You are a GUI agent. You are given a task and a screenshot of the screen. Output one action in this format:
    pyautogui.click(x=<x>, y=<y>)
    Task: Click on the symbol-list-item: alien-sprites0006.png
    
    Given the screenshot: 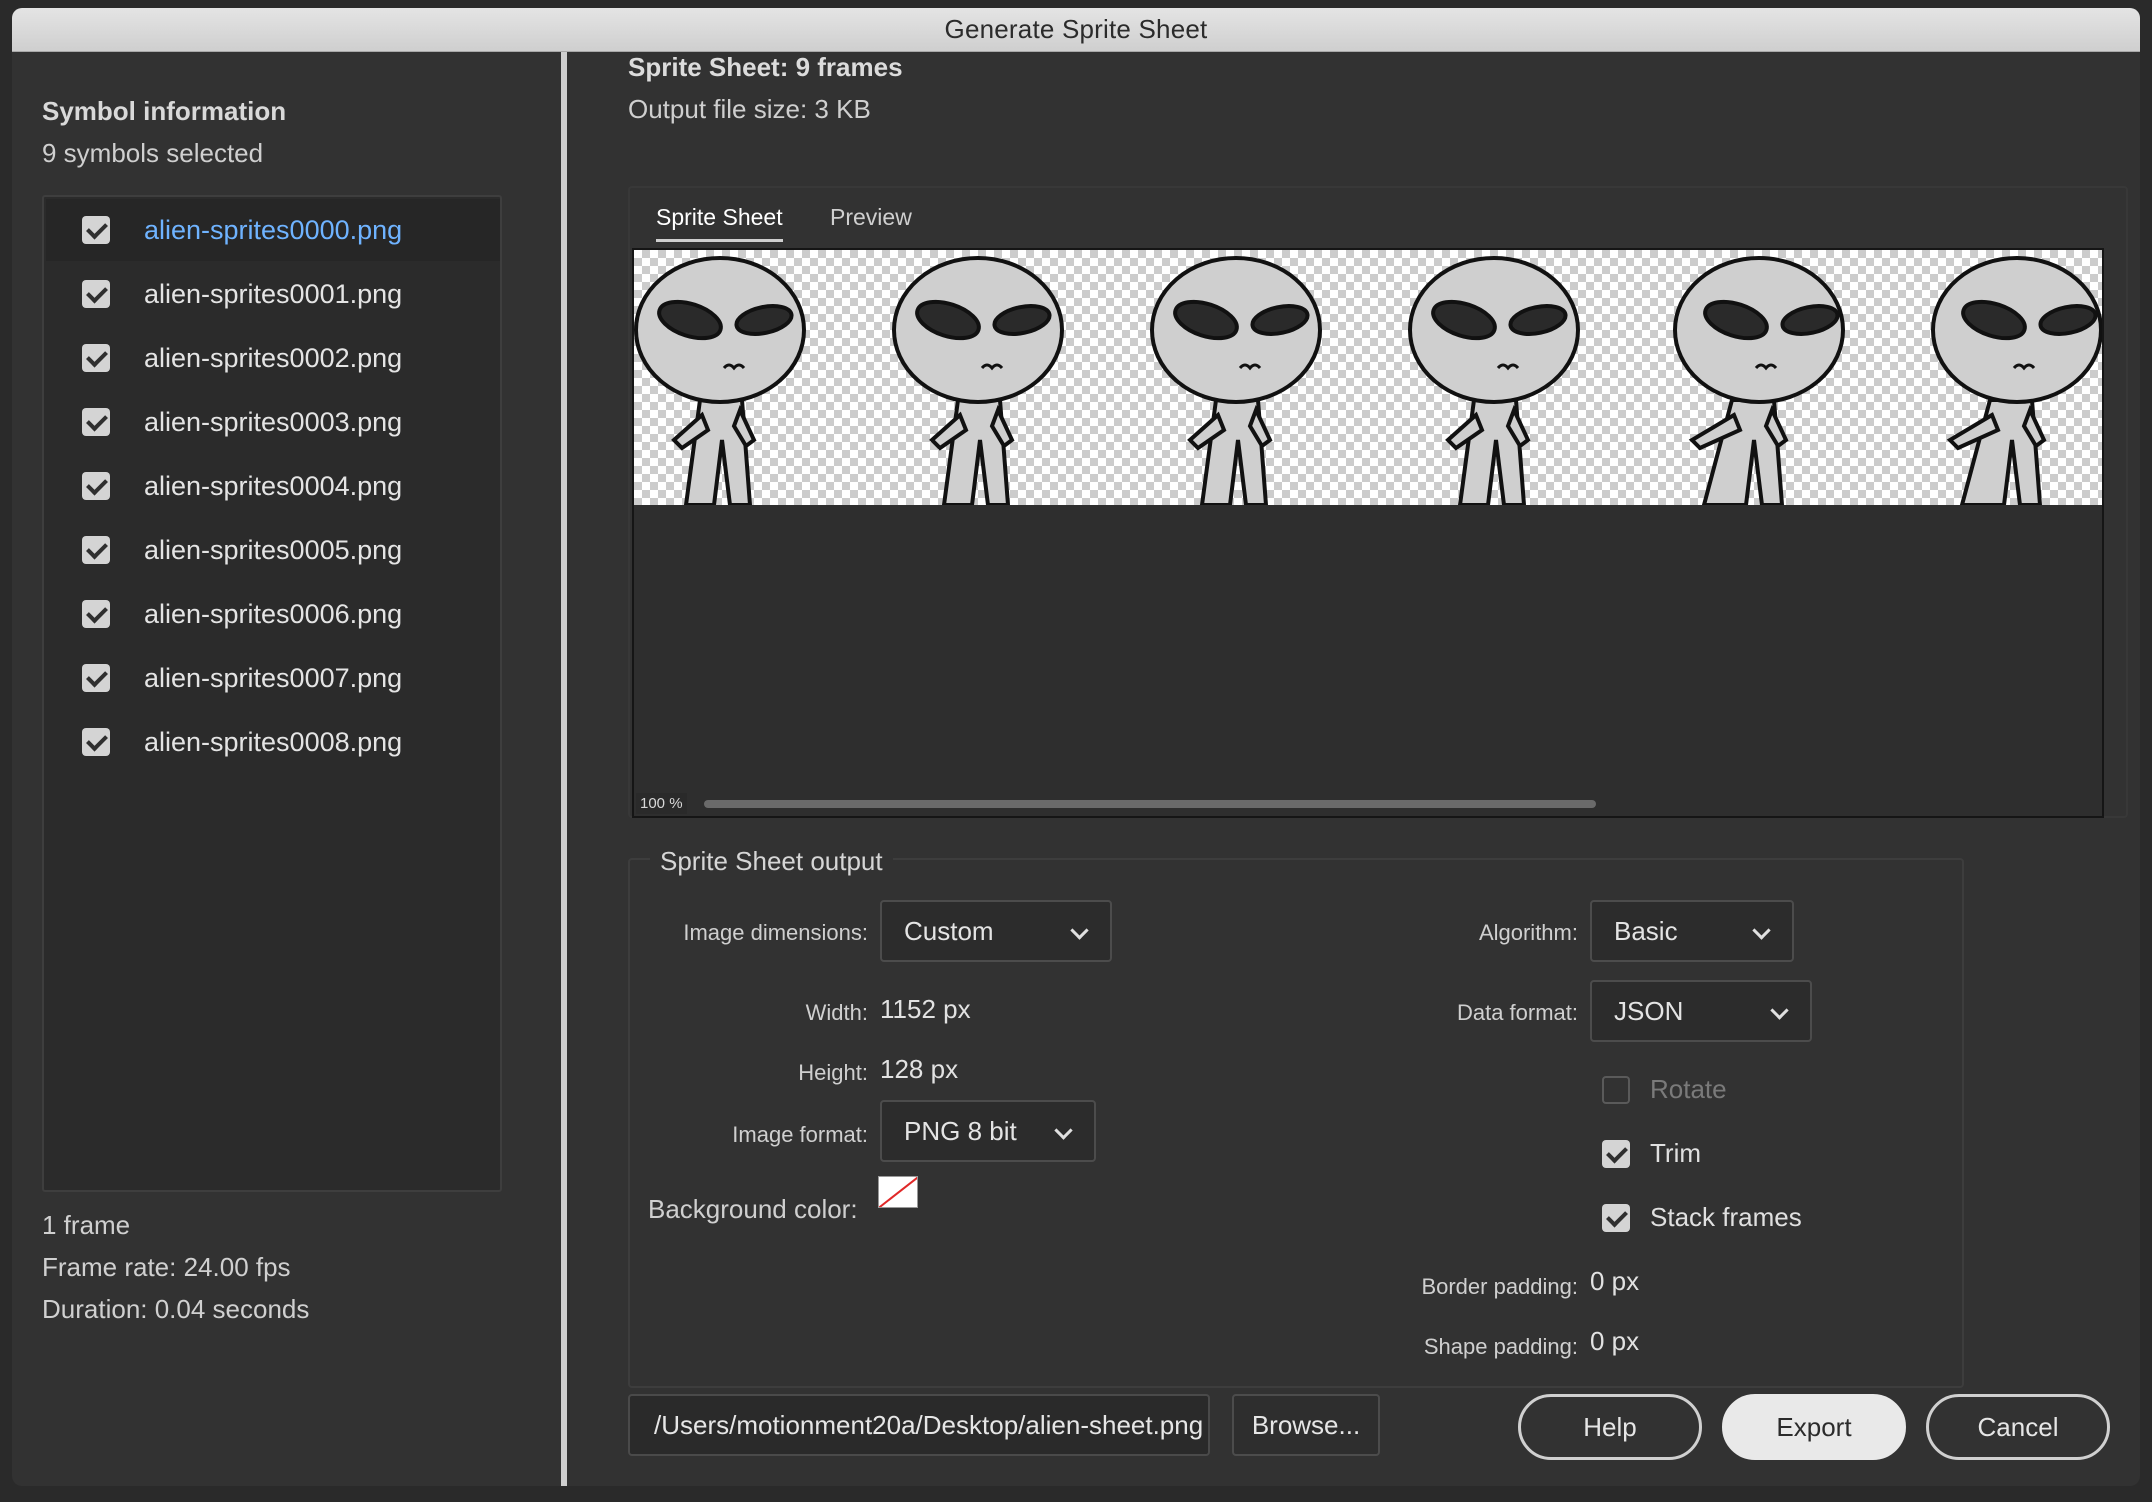 What is the action you would take?
    pyautogui.click(x=273, y=614)
    